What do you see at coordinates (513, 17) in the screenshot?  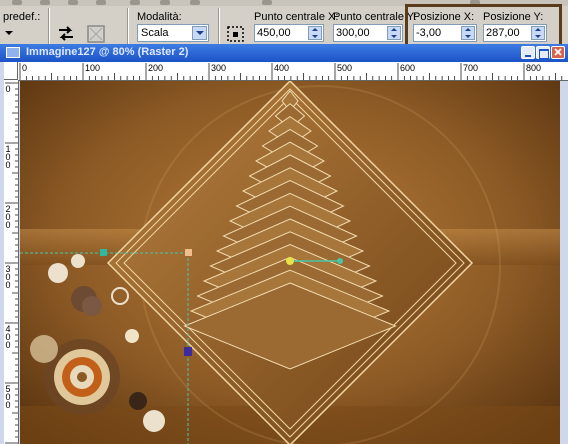 I see `pos-y-label: Posizione Y:` at bounding box center [513, 17].